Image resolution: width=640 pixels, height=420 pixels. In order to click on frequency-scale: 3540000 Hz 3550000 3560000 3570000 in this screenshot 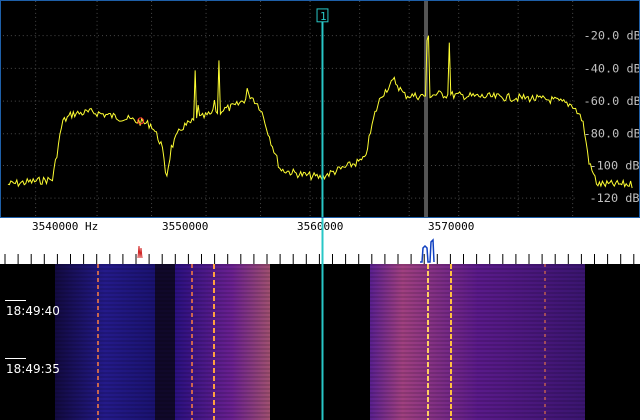, I will do `click(320, 241)`.